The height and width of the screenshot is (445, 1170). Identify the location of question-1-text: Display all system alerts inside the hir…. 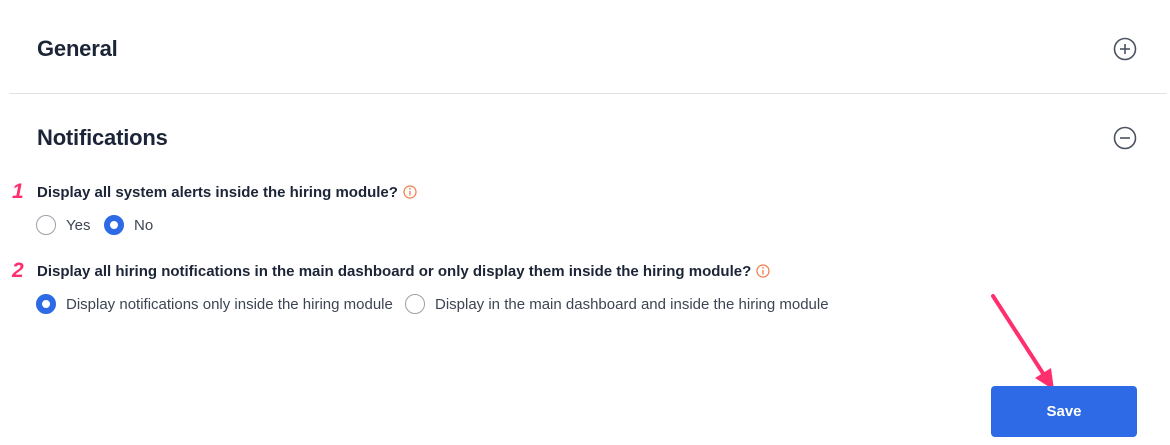
(227, 192).